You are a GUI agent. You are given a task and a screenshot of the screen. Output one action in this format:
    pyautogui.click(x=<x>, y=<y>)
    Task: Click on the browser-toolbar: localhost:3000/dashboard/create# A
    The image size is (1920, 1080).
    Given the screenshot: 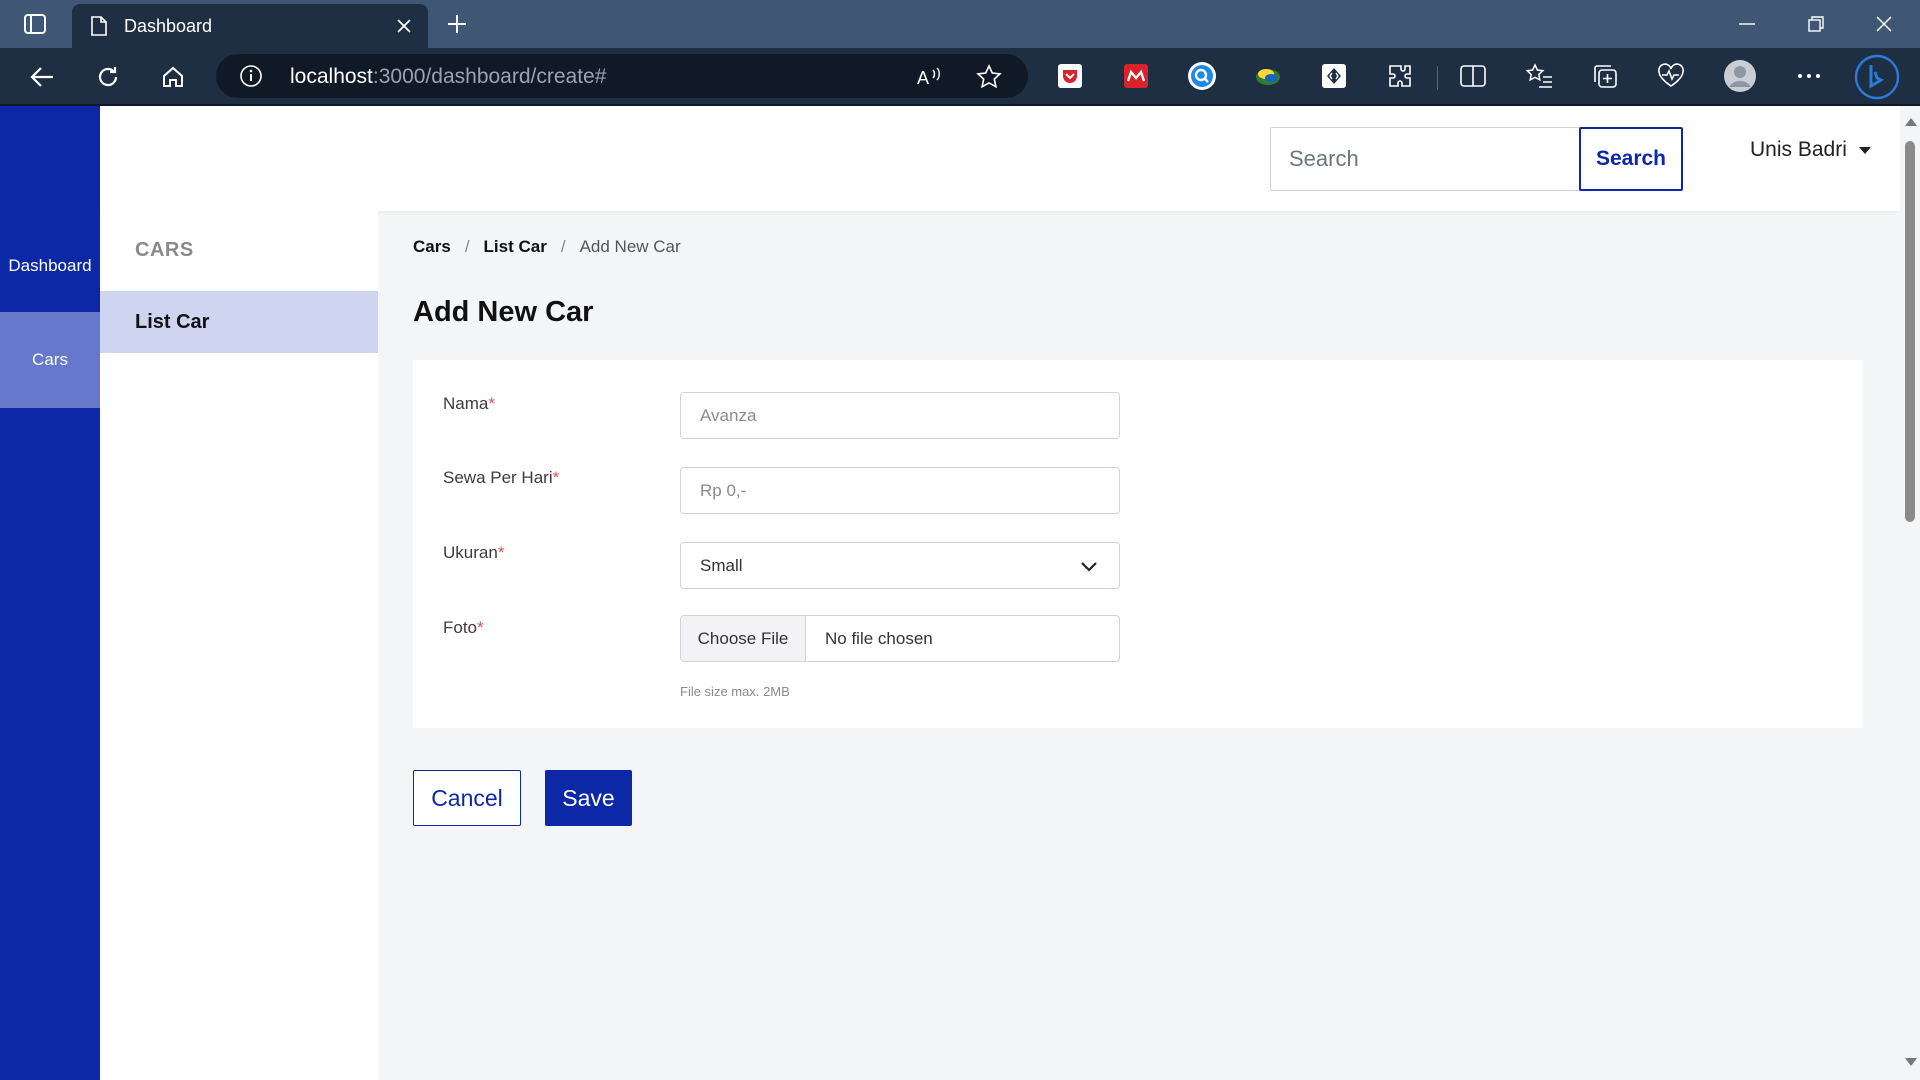 What is the action you would take?
    pyautogui.click(x=960, y=77)
    